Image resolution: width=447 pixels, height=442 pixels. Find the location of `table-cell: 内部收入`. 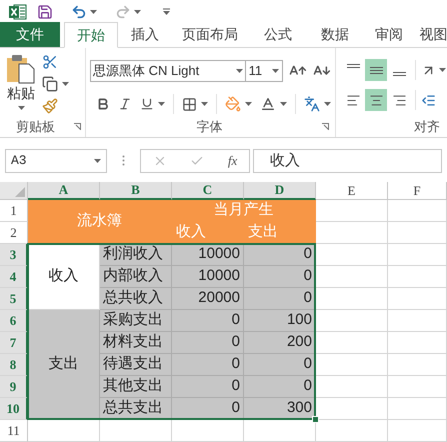

table-cell: 内部收入 is located at coordinates (136, 277).